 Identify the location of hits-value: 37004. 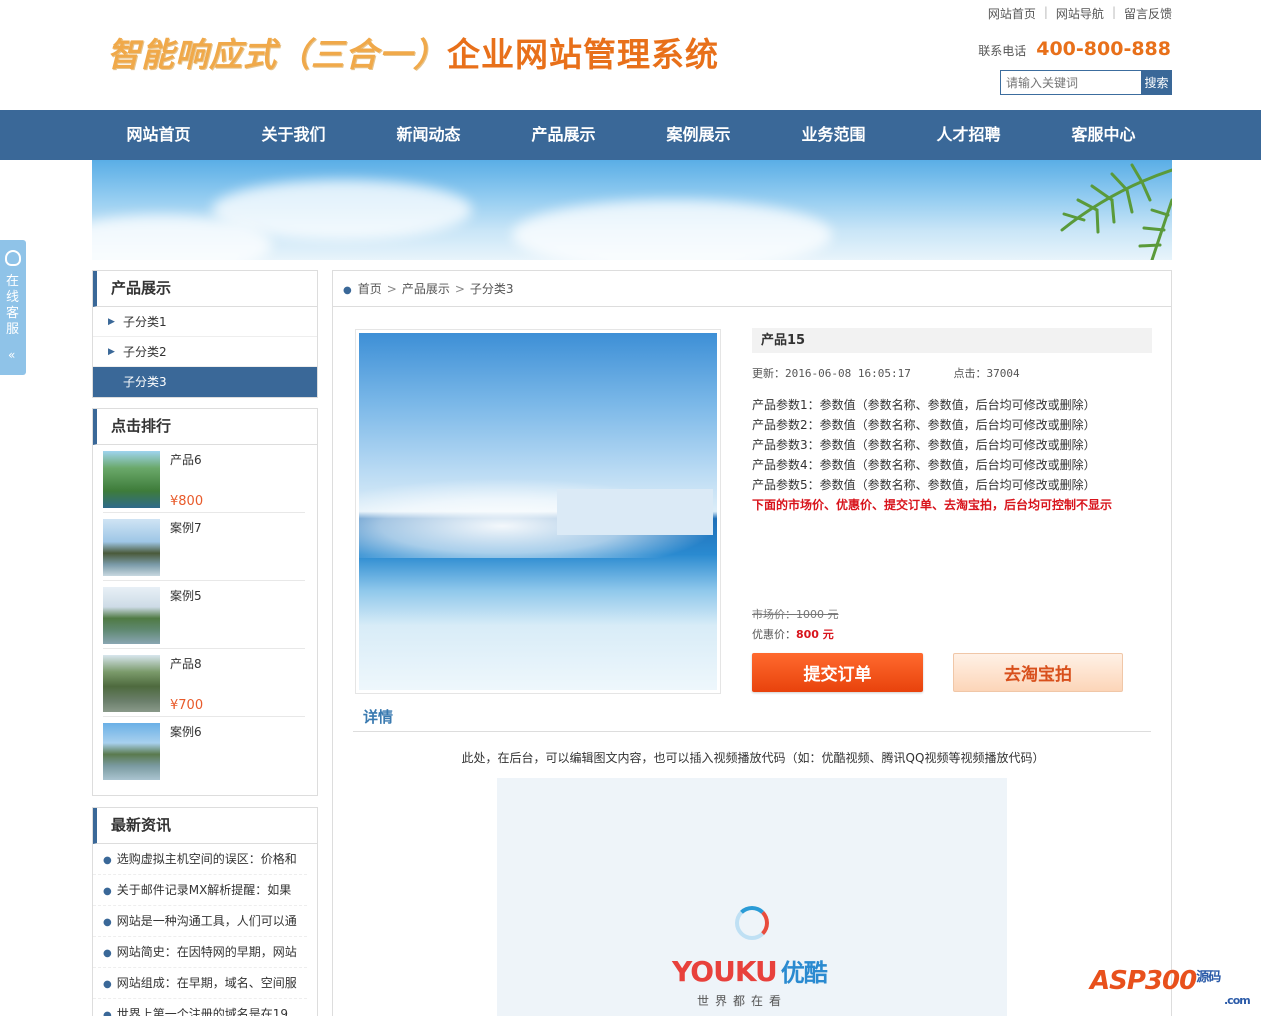
(1003, 373).